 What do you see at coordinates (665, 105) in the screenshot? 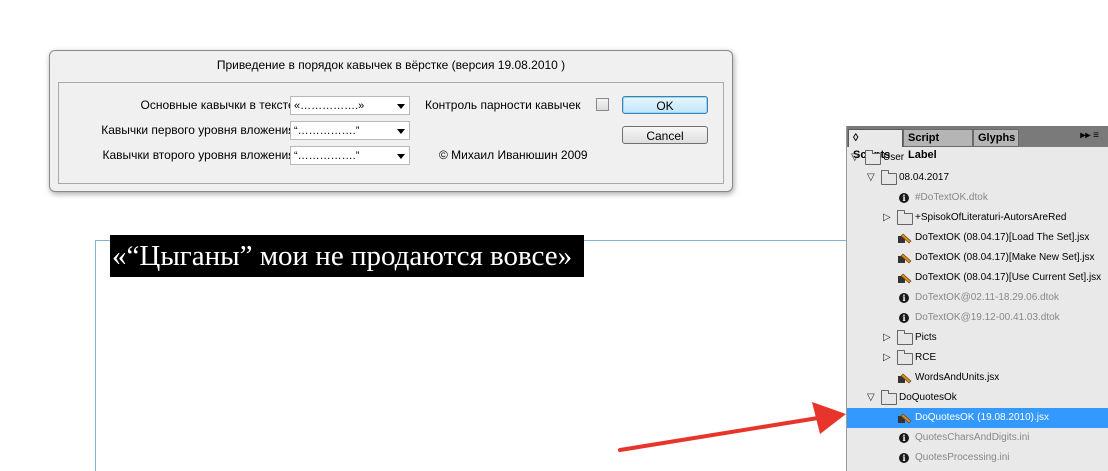
I see `ok-button: OK` at bounding box center [665, 105].